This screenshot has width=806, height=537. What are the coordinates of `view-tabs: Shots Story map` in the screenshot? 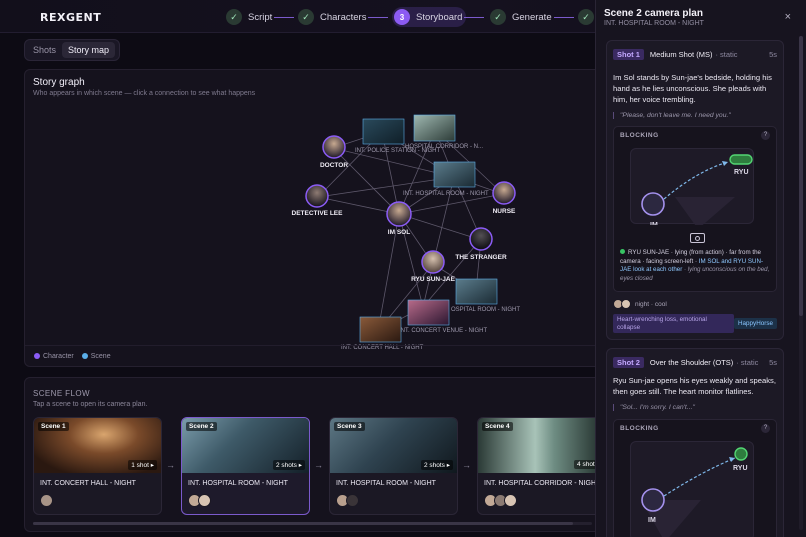 It's located at (72, 50).